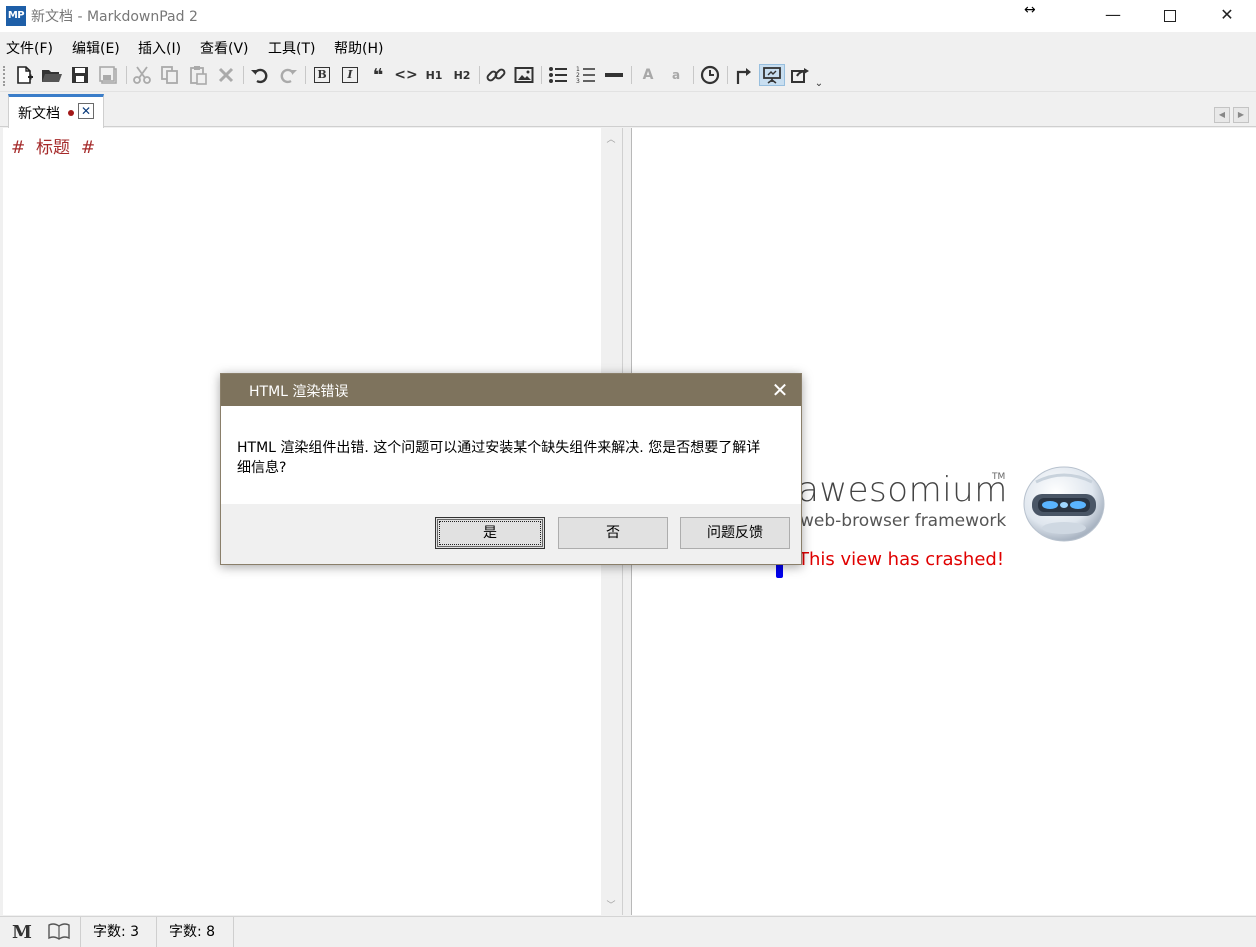  I want to click on scroll-sync-icon, so click(743, 76).